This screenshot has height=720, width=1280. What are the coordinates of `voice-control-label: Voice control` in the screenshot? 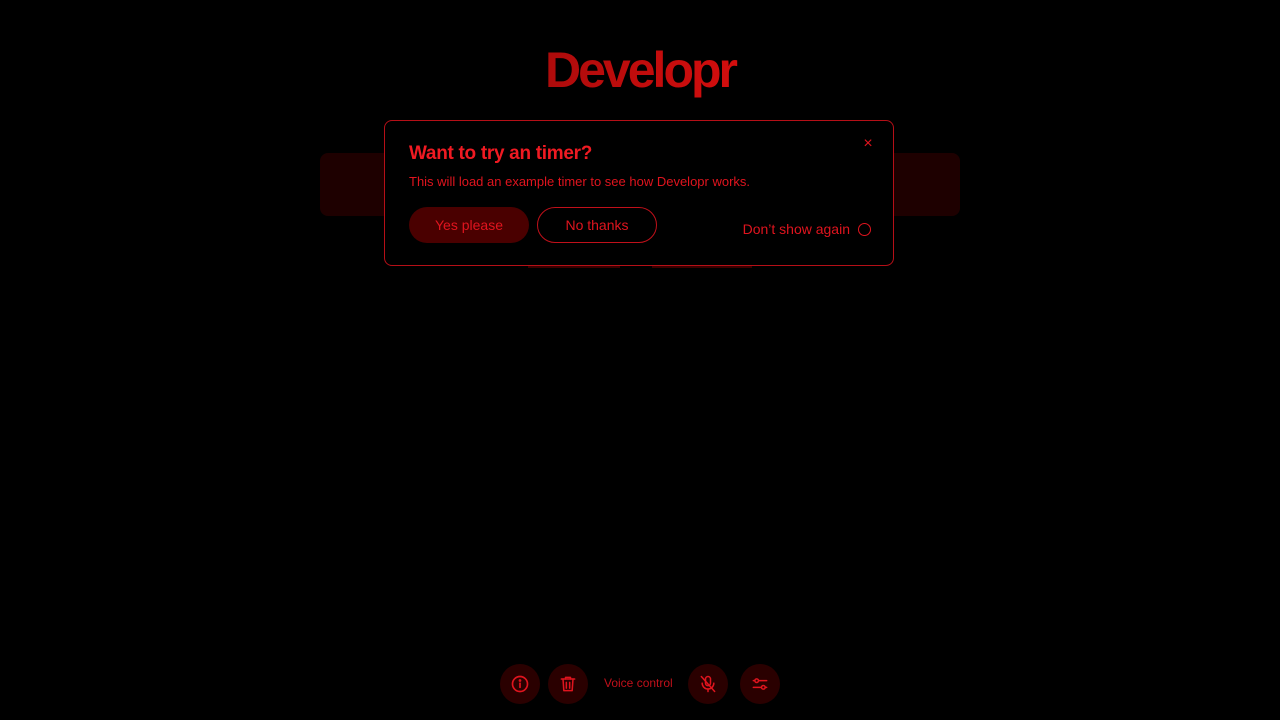 It's located at (638, 683).